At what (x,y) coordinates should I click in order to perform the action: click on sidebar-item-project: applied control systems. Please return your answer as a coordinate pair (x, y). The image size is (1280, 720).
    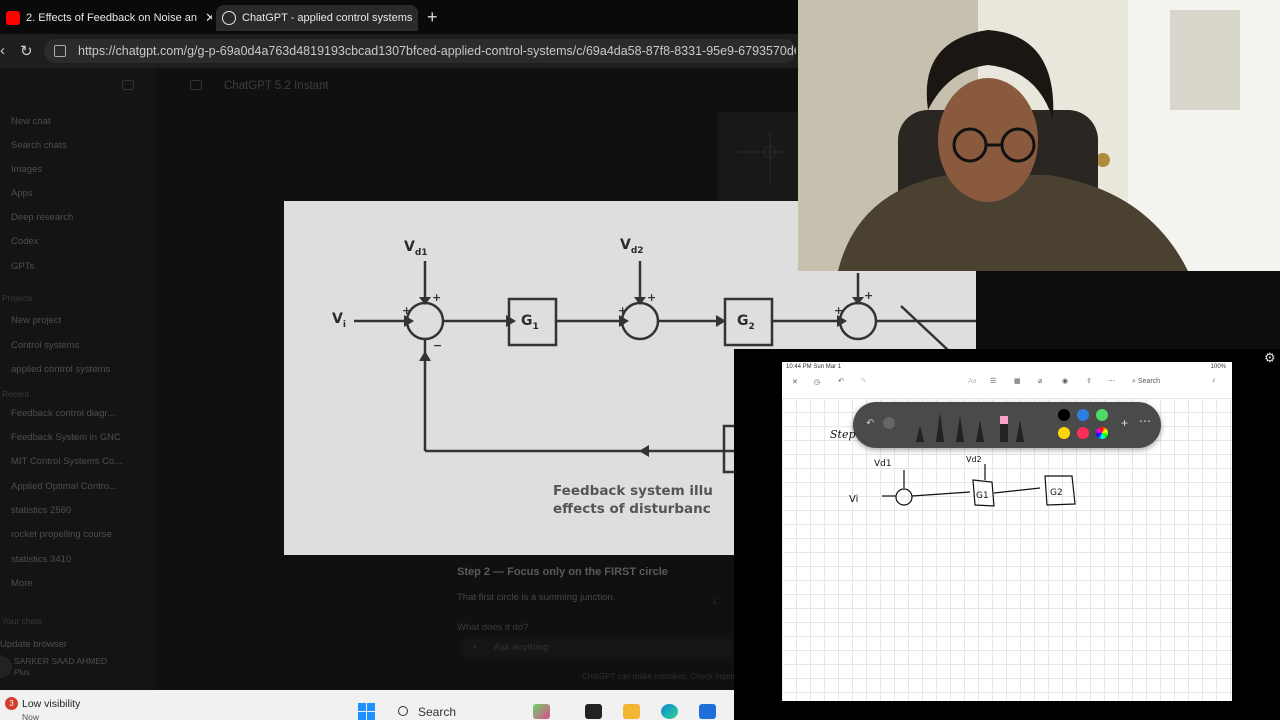
    Looking at the image, I should click on (60, 369).